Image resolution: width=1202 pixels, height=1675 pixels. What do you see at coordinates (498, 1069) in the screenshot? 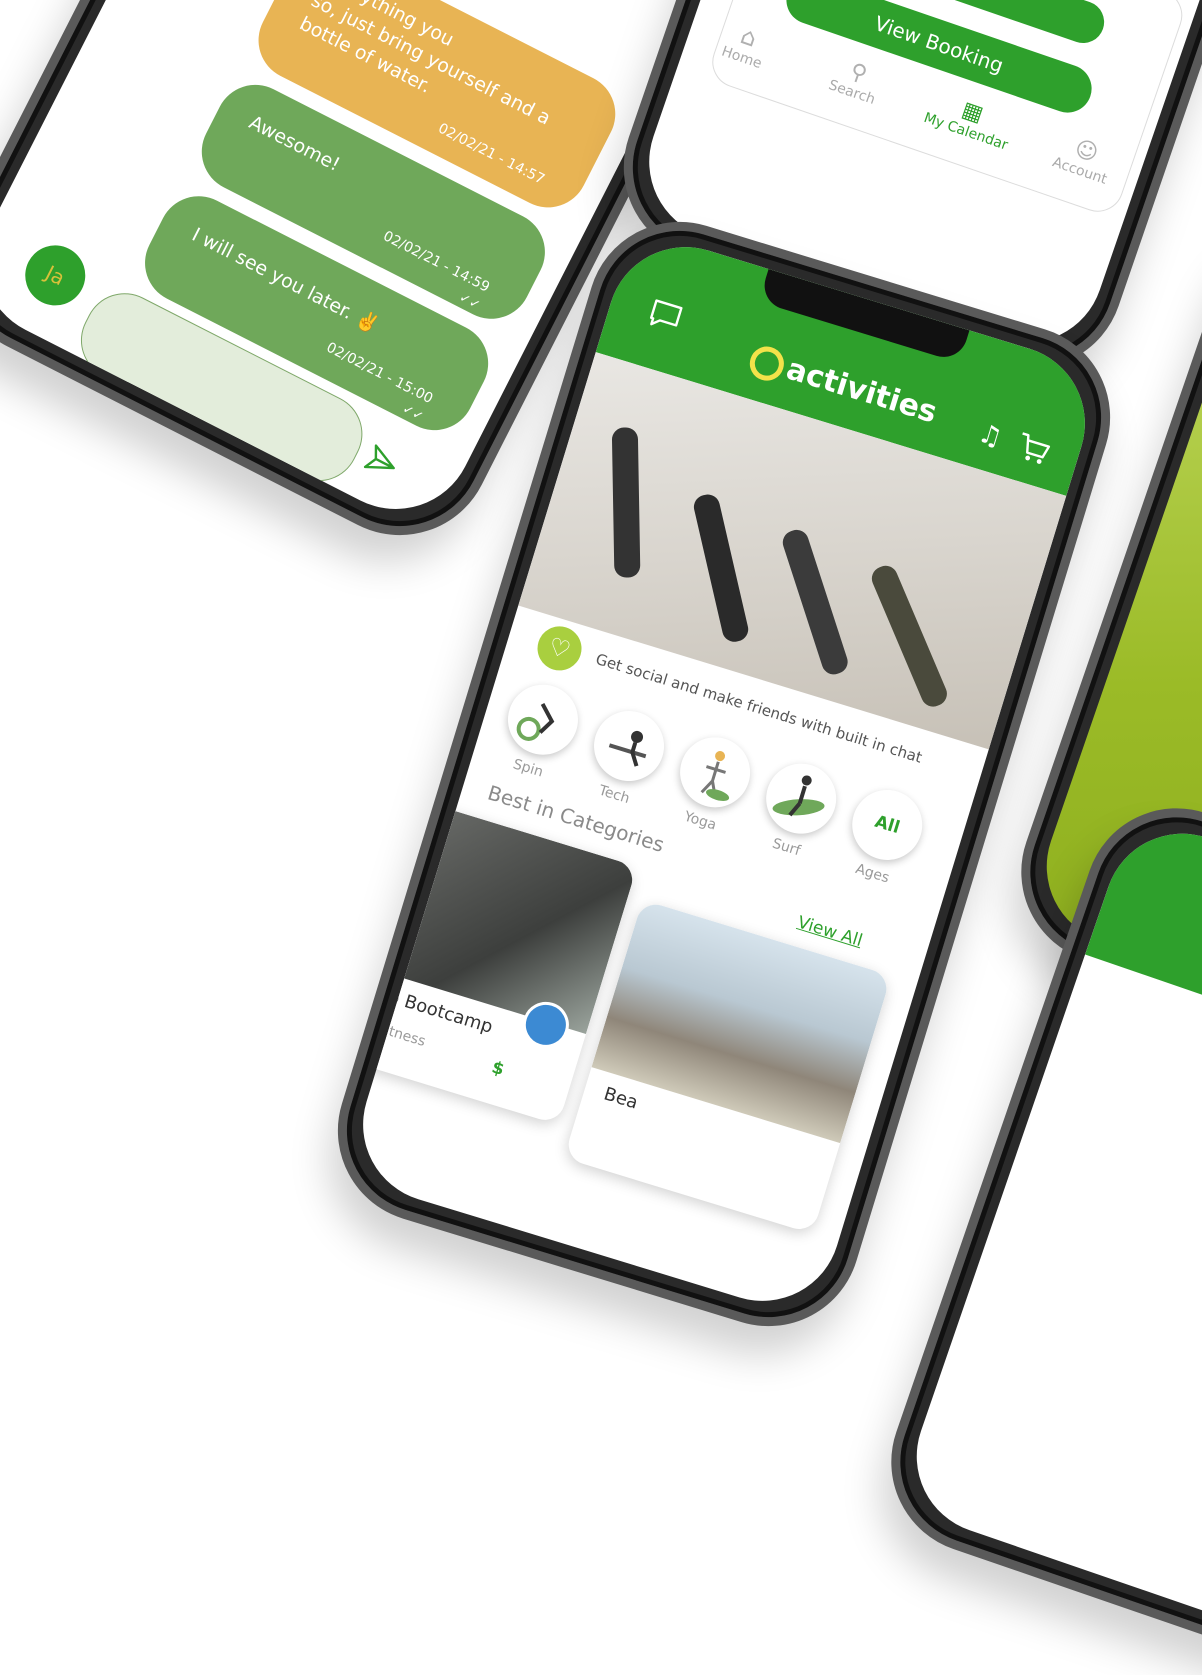
I see `card-price: $` at bounding box center [498, 1069].